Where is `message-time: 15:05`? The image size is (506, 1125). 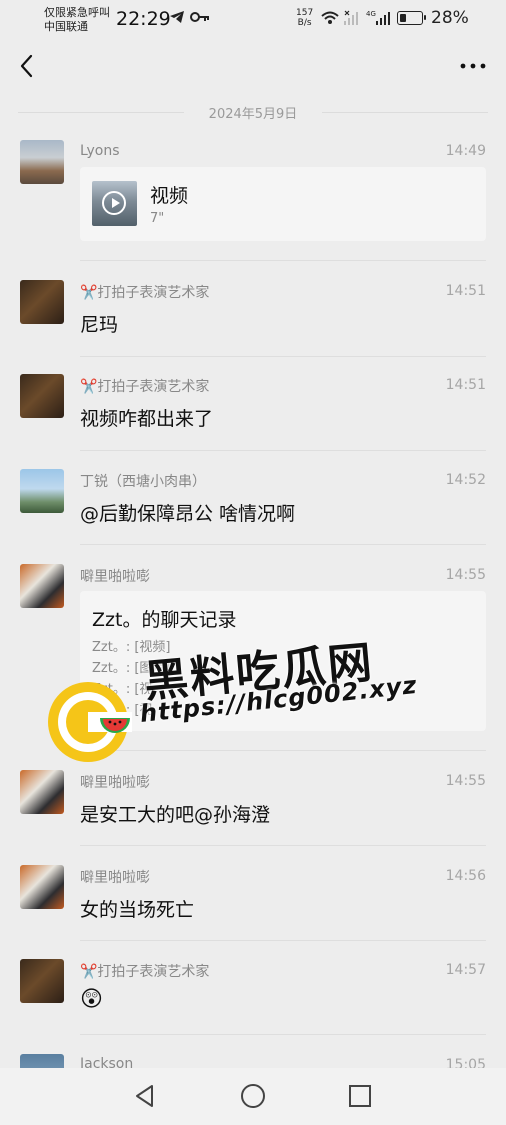
message-time: 15:05 is located at coordinates (465, 1062).